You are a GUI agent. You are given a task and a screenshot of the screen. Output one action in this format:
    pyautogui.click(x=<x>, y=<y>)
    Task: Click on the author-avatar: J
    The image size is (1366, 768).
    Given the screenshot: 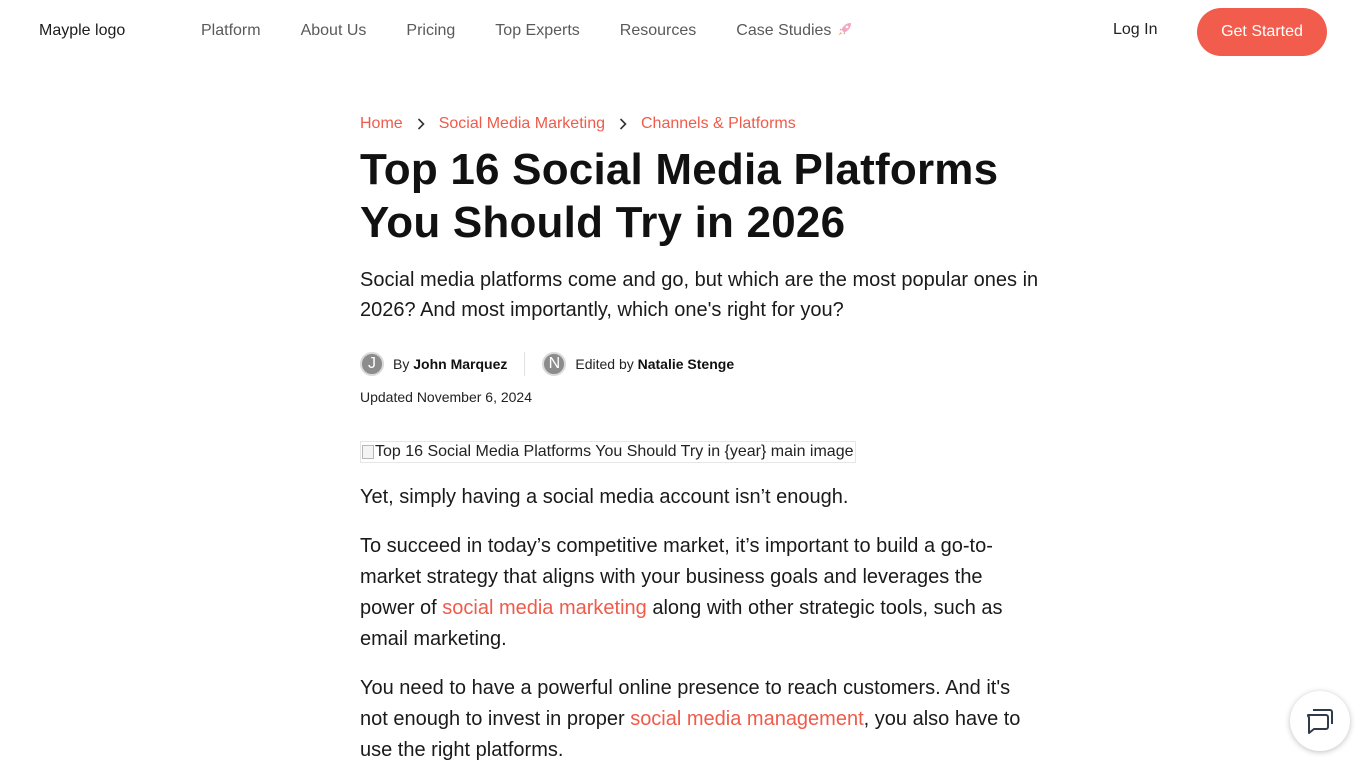 What is the action you would take?
    pyautogui.click(x=372, y=364)
    